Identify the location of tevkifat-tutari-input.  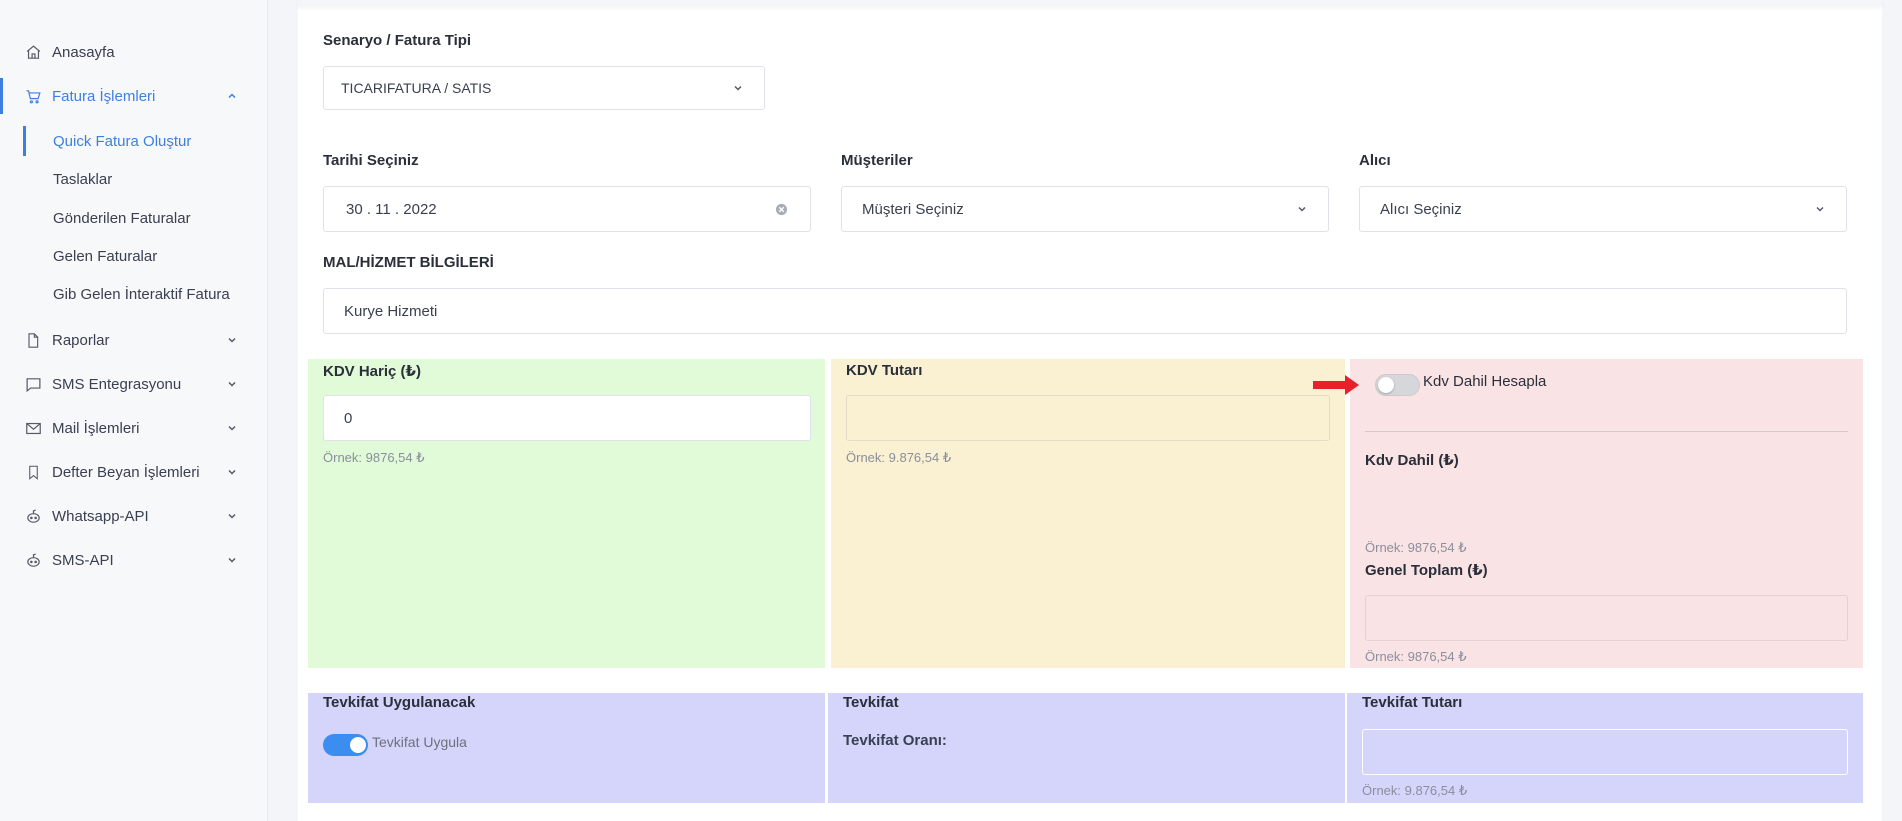
(1605, 752).